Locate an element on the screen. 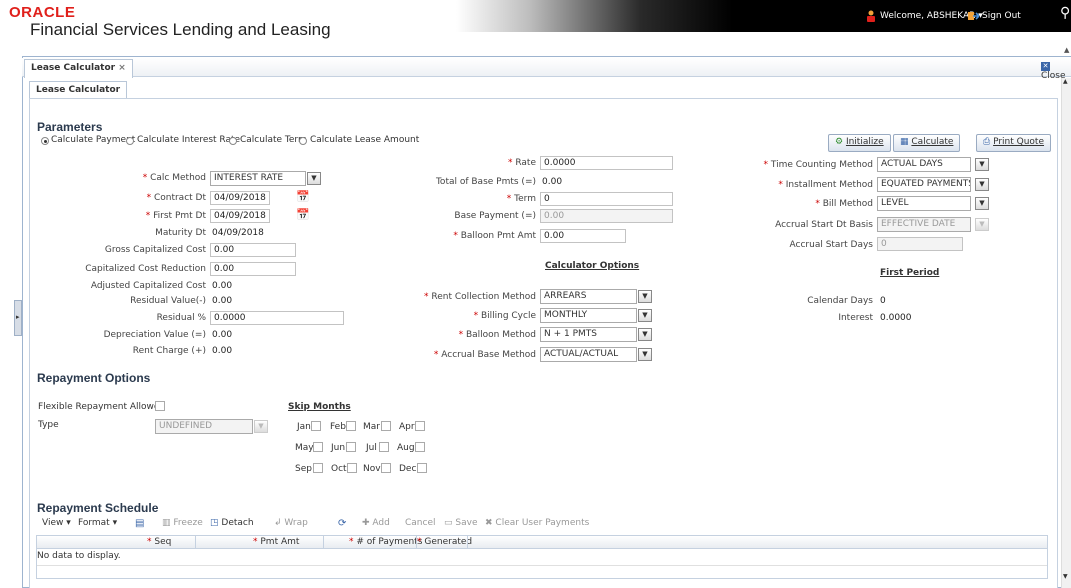 This screenshot has height=588, width=1071. flexible-repayment-checkbox is located at coordinates (160, 406).